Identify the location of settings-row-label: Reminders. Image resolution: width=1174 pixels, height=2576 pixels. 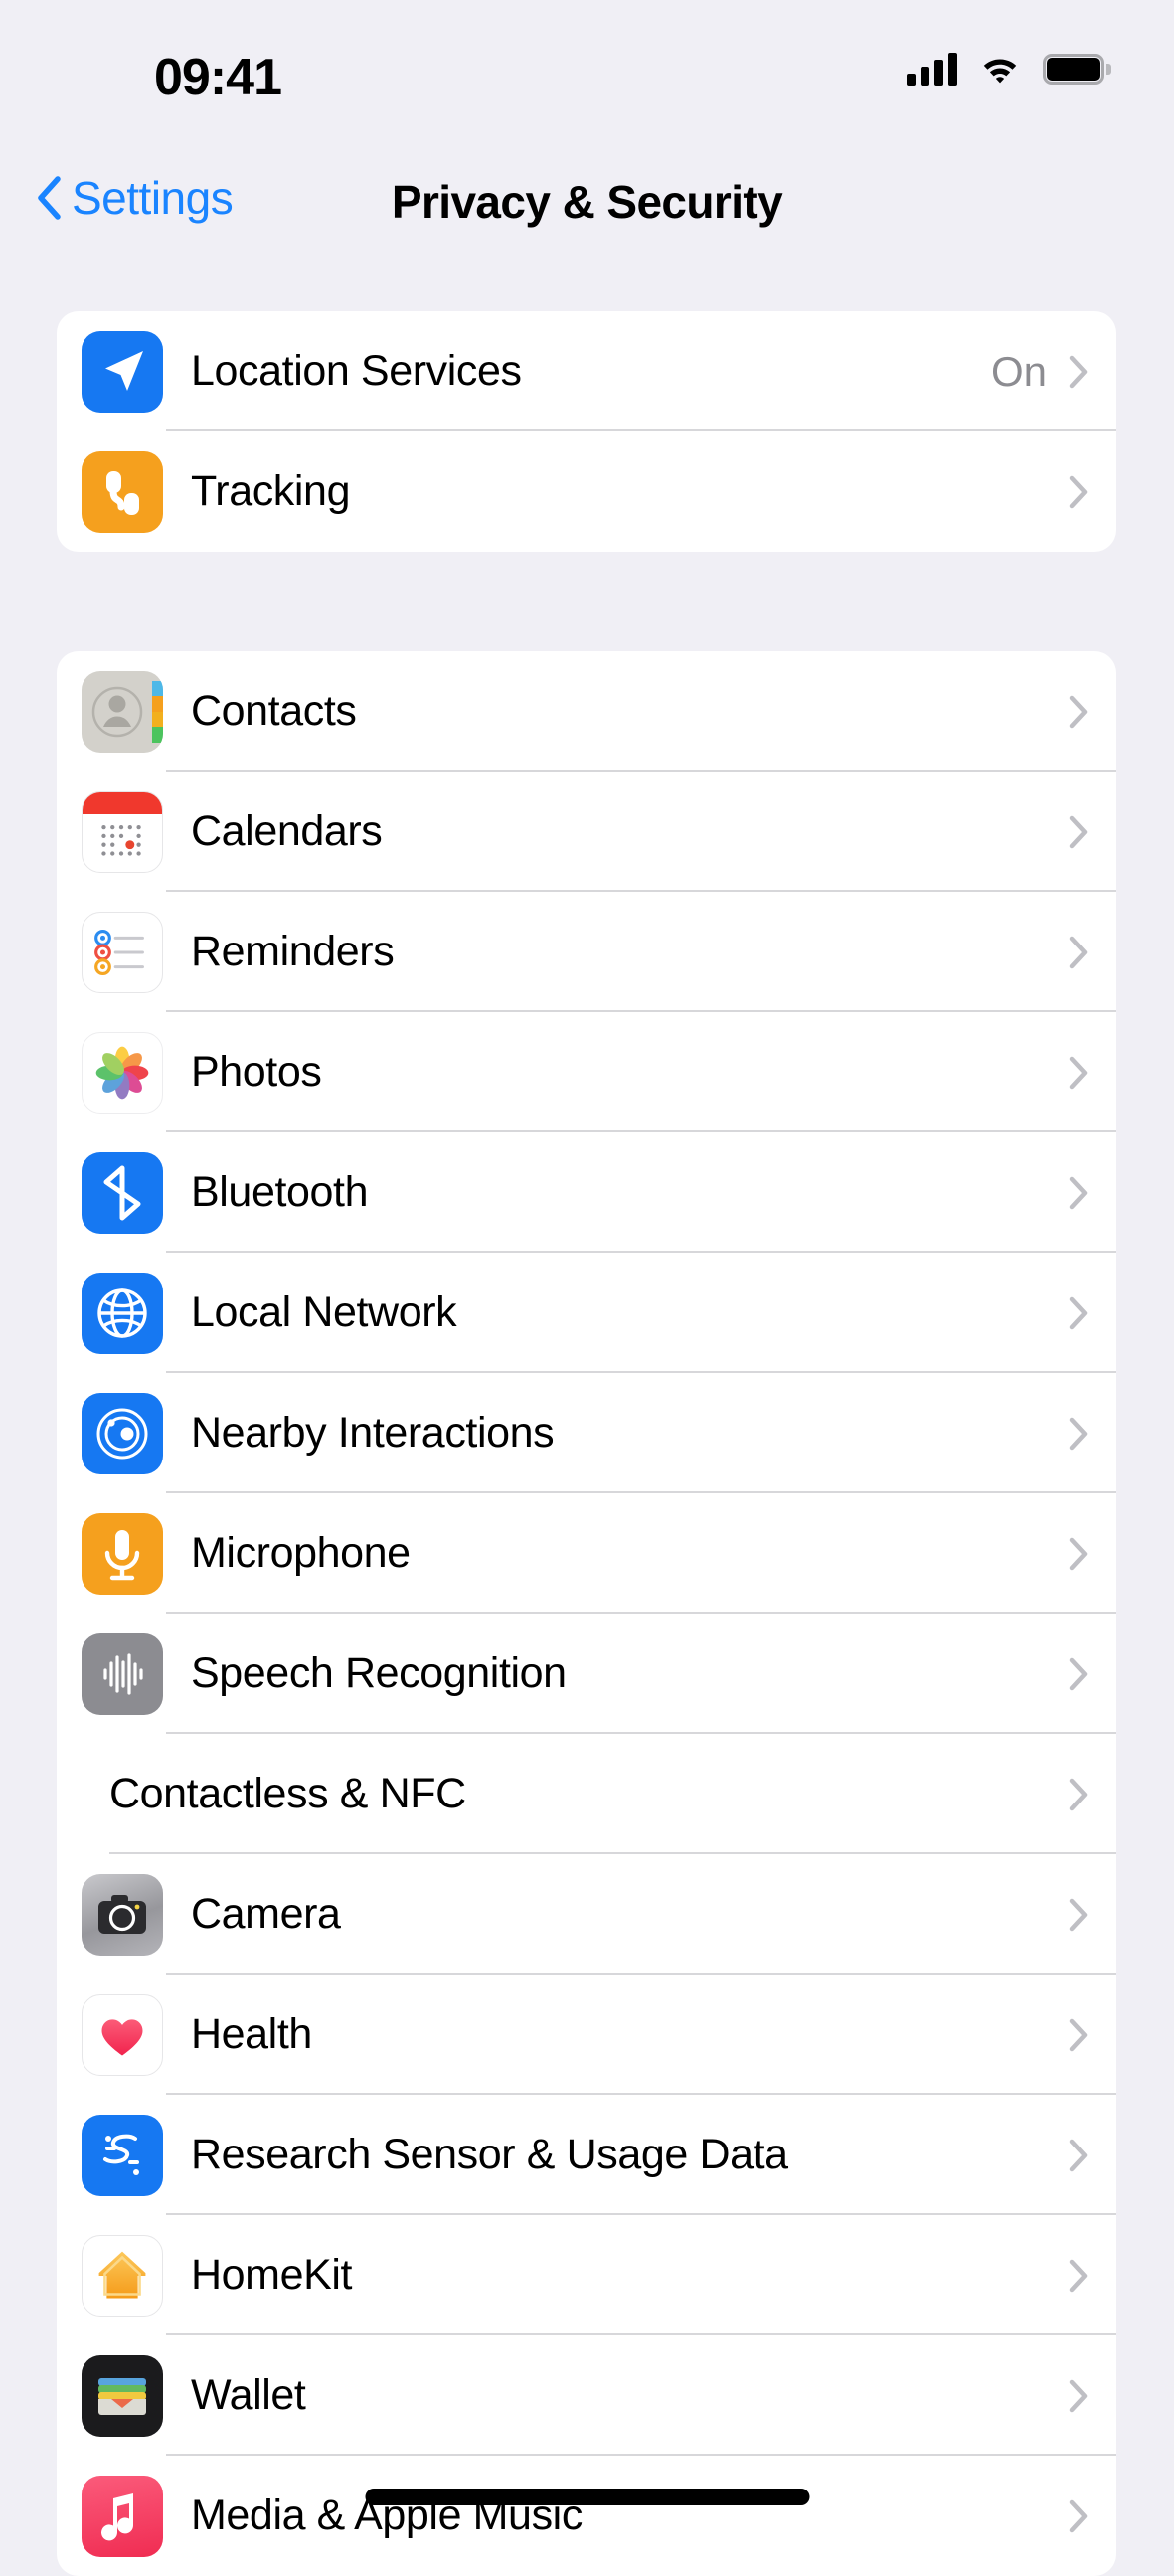
(293, 951).